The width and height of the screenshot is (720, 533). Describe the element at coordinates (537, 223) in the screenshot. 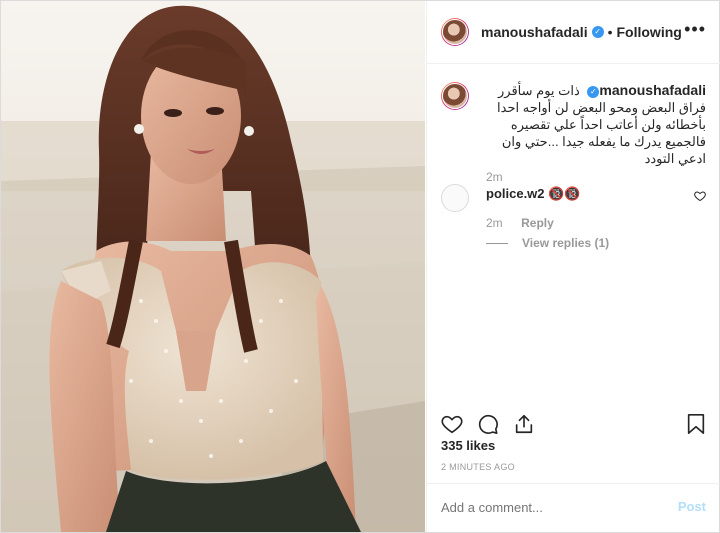

I see `reply-button: Reply` at that location.